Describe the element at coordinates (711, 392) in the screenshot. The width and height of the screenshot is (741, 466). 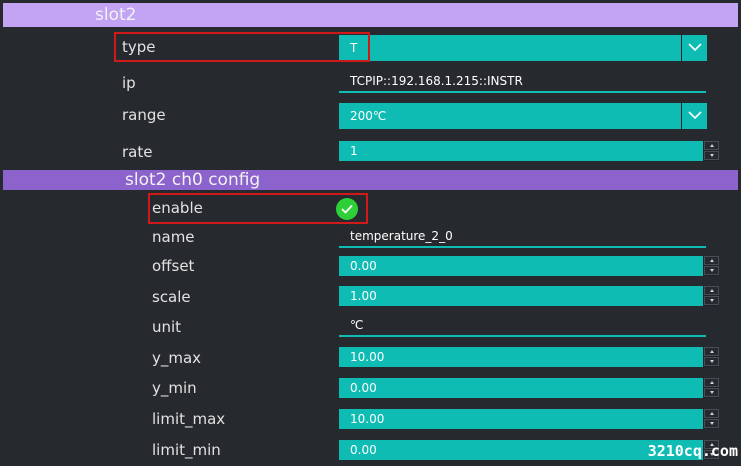
I see `y-min-decrement-button` at that location.